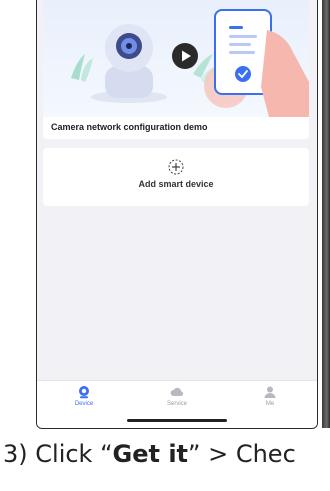  What do you see at coordinates (177, 420) in the screenshot?
I see `home-indicator` at bounding box center [177, 420].